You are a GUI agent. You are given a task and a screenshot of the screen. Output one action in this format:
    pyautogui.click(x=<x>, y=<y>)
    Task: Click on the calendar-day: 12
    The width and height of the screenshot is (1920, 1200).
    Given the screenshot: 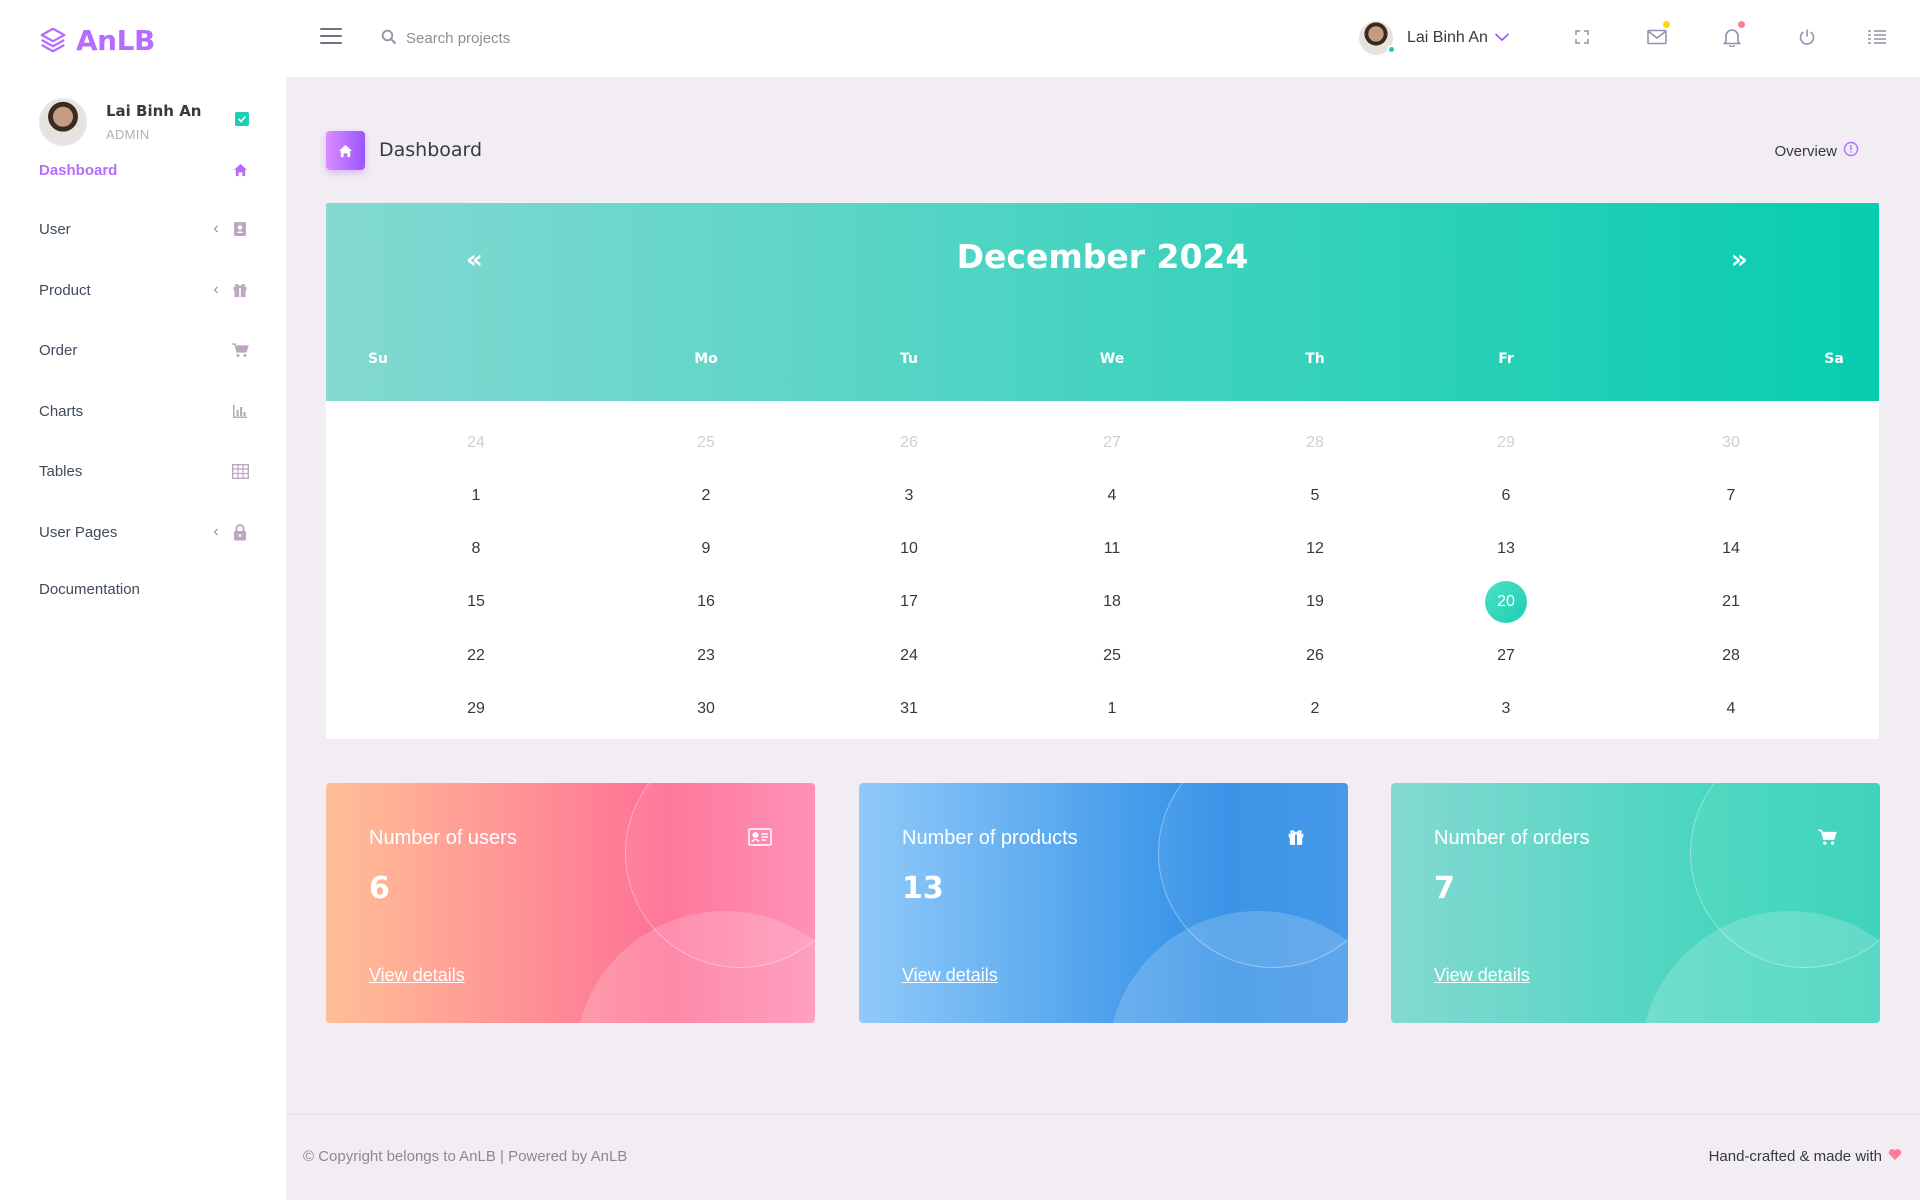 What is the action you would take?
    pyautogui.click(x=1315, y=549)
    